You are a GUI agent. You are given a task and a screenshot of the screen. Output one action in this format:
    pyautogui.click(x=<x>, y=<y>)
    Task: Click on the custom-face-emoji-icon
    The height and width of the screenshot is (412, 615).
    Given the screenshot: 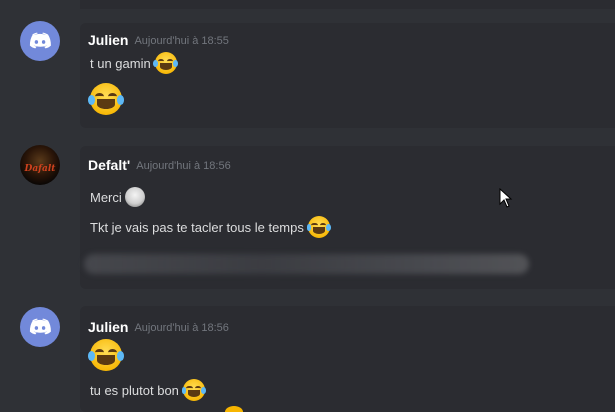 What is the action you would take?
    pyautogui.click(x=134, y=197)
    